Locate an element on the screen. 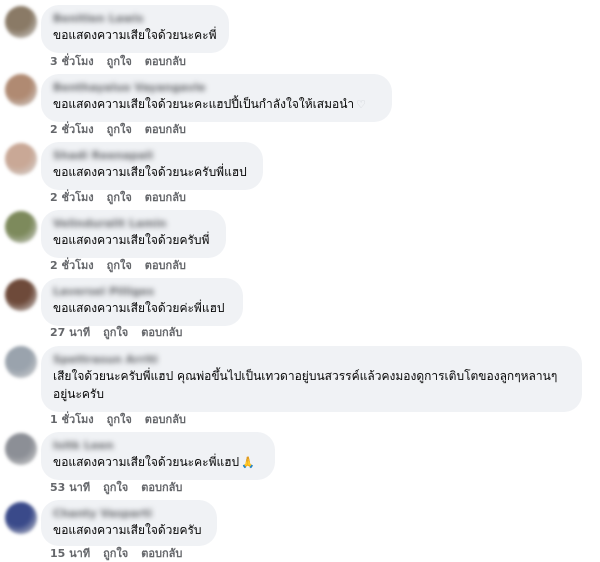  comment-time: 1 ชั่วโมง is located at coordinates (72, 419).